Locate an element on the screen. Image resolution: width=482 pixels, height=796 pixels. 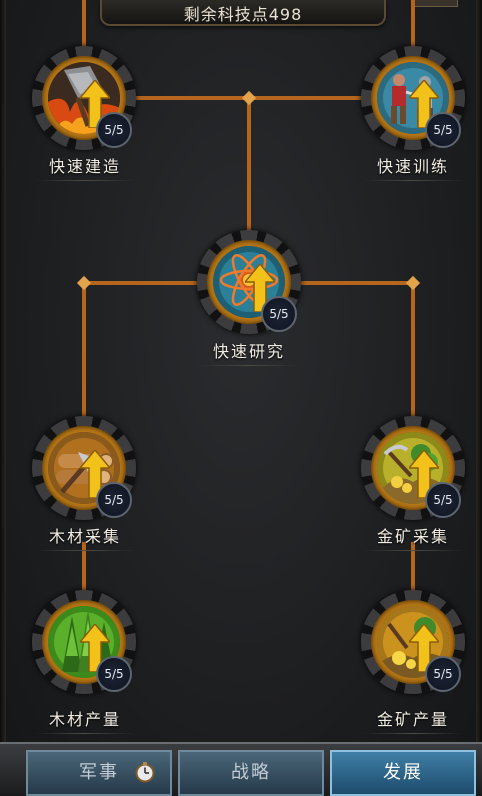
tab-strategy-label: 战略 is located at coordinates (251, 772).